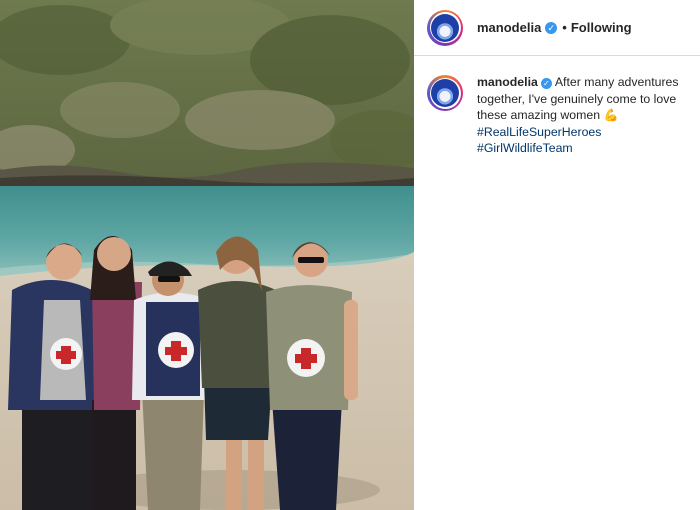 The height and width of the screenshot is (510, 700). Describe the element at coordinates (582, 132) in the screenshot. I see `hashtag-link: #RealLifeSuperHeroes` at that location.